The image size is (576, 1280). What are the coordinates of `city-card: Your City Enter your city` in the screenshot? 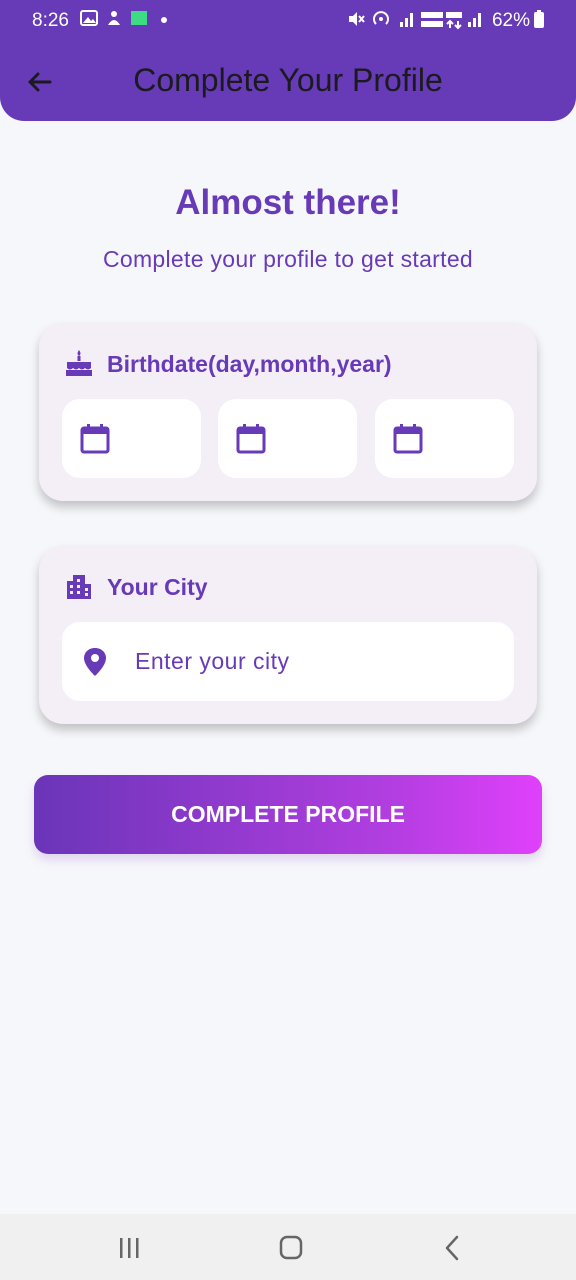 It's located at (288, 635).